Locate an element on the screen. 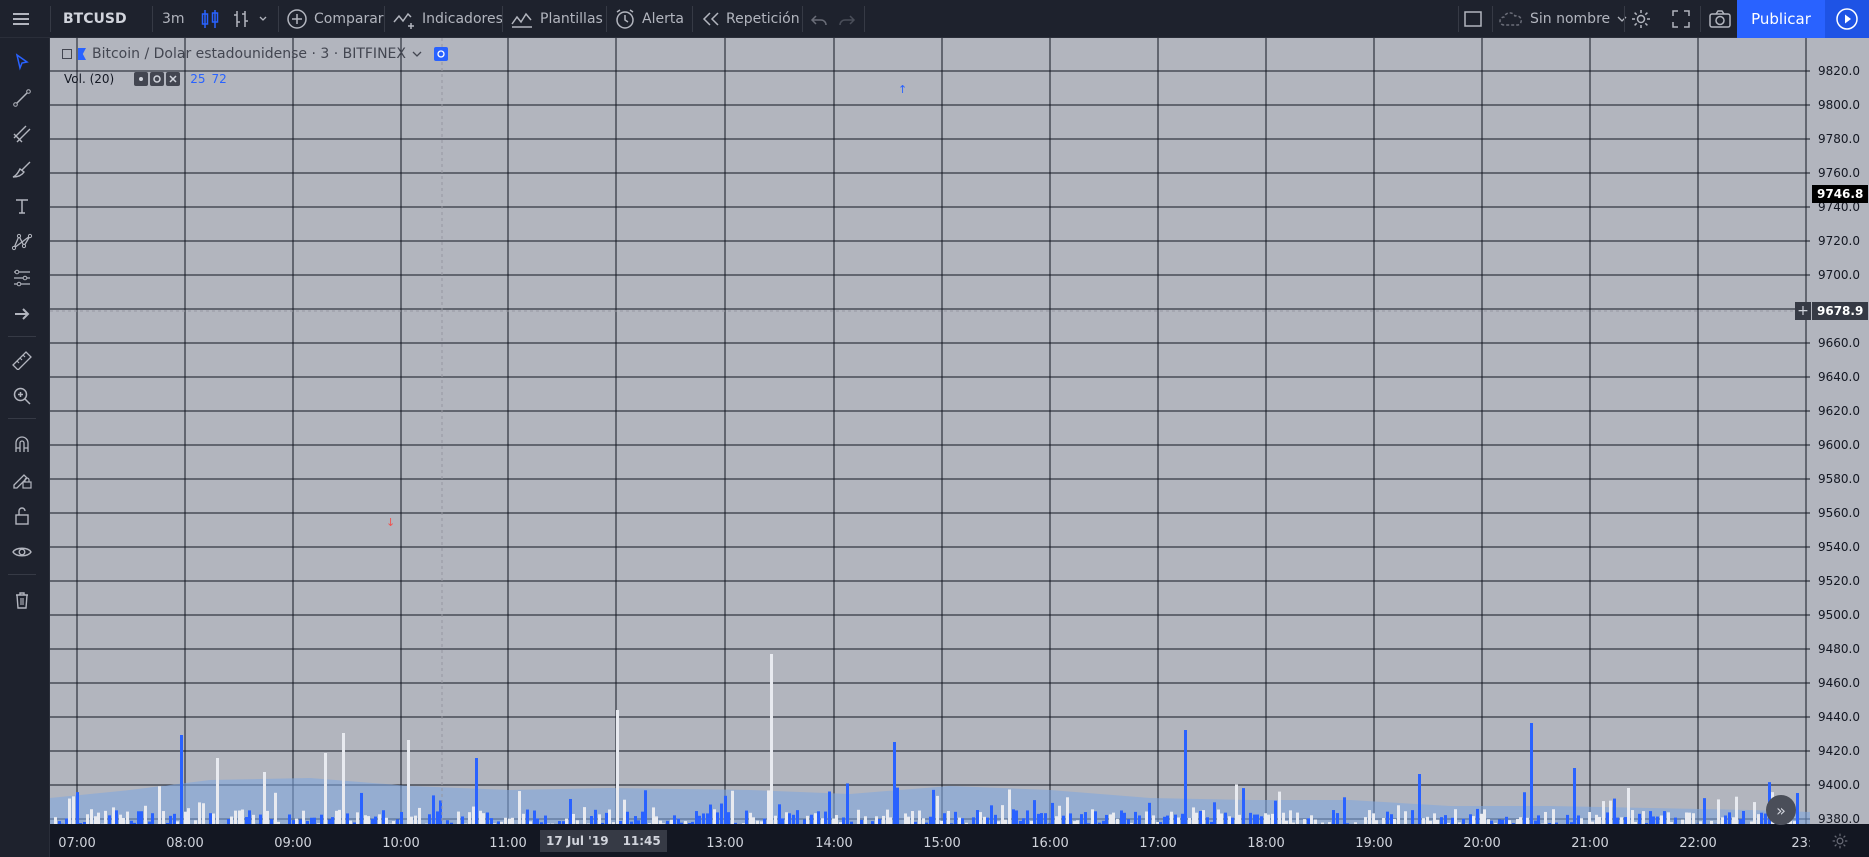 The height and width of the screenshot is (857, 1869). measure-tool is located at coordinates (22, 360).